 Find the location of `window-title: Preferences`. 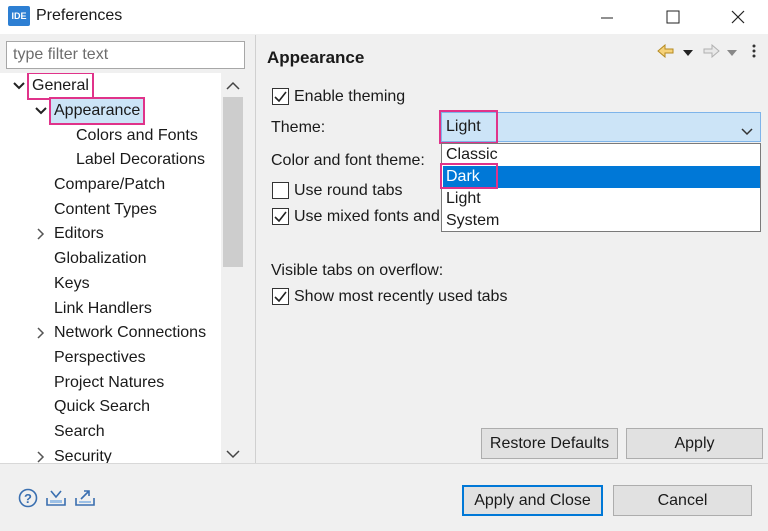

window-title: Preferences is located at coordinates (79, 15).